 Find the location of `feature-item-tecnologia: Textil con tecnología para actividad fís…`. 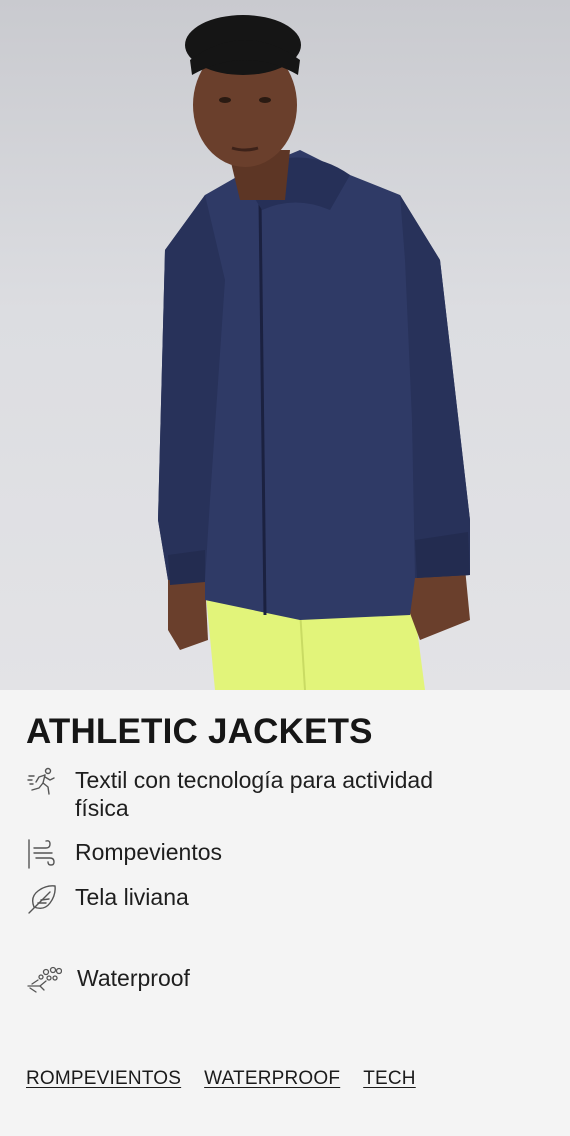

feature-item-tecnologia: Textil con tecnología para actividad fís… is located at coordinates (230, 794).